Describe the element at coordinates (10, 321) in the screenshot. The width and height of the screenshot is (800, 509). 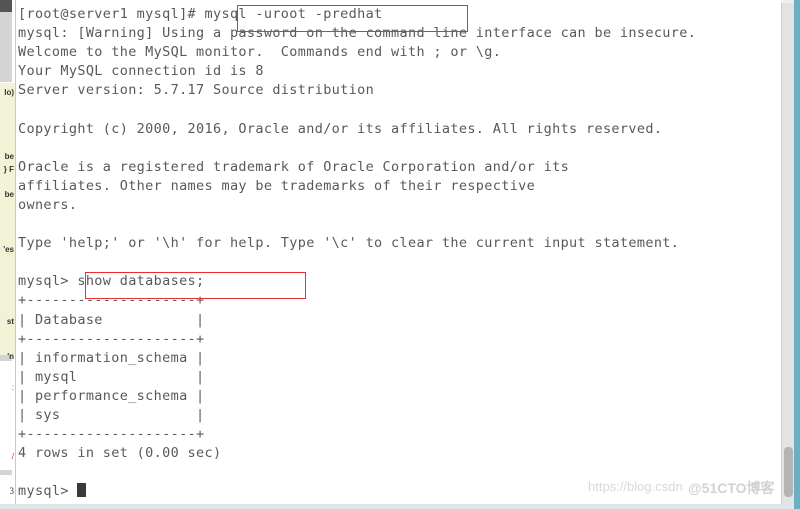
I see `gutter-text-fragment: st` at that location.